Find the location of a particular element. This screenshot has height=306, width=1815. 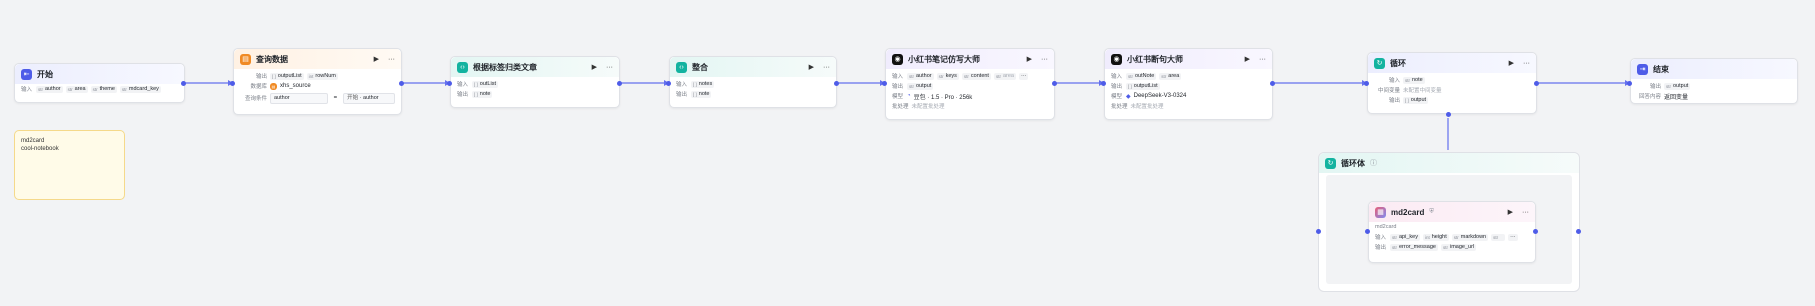

classify-output-row: 输出 [ ] note is located at coordinates (535, 94).